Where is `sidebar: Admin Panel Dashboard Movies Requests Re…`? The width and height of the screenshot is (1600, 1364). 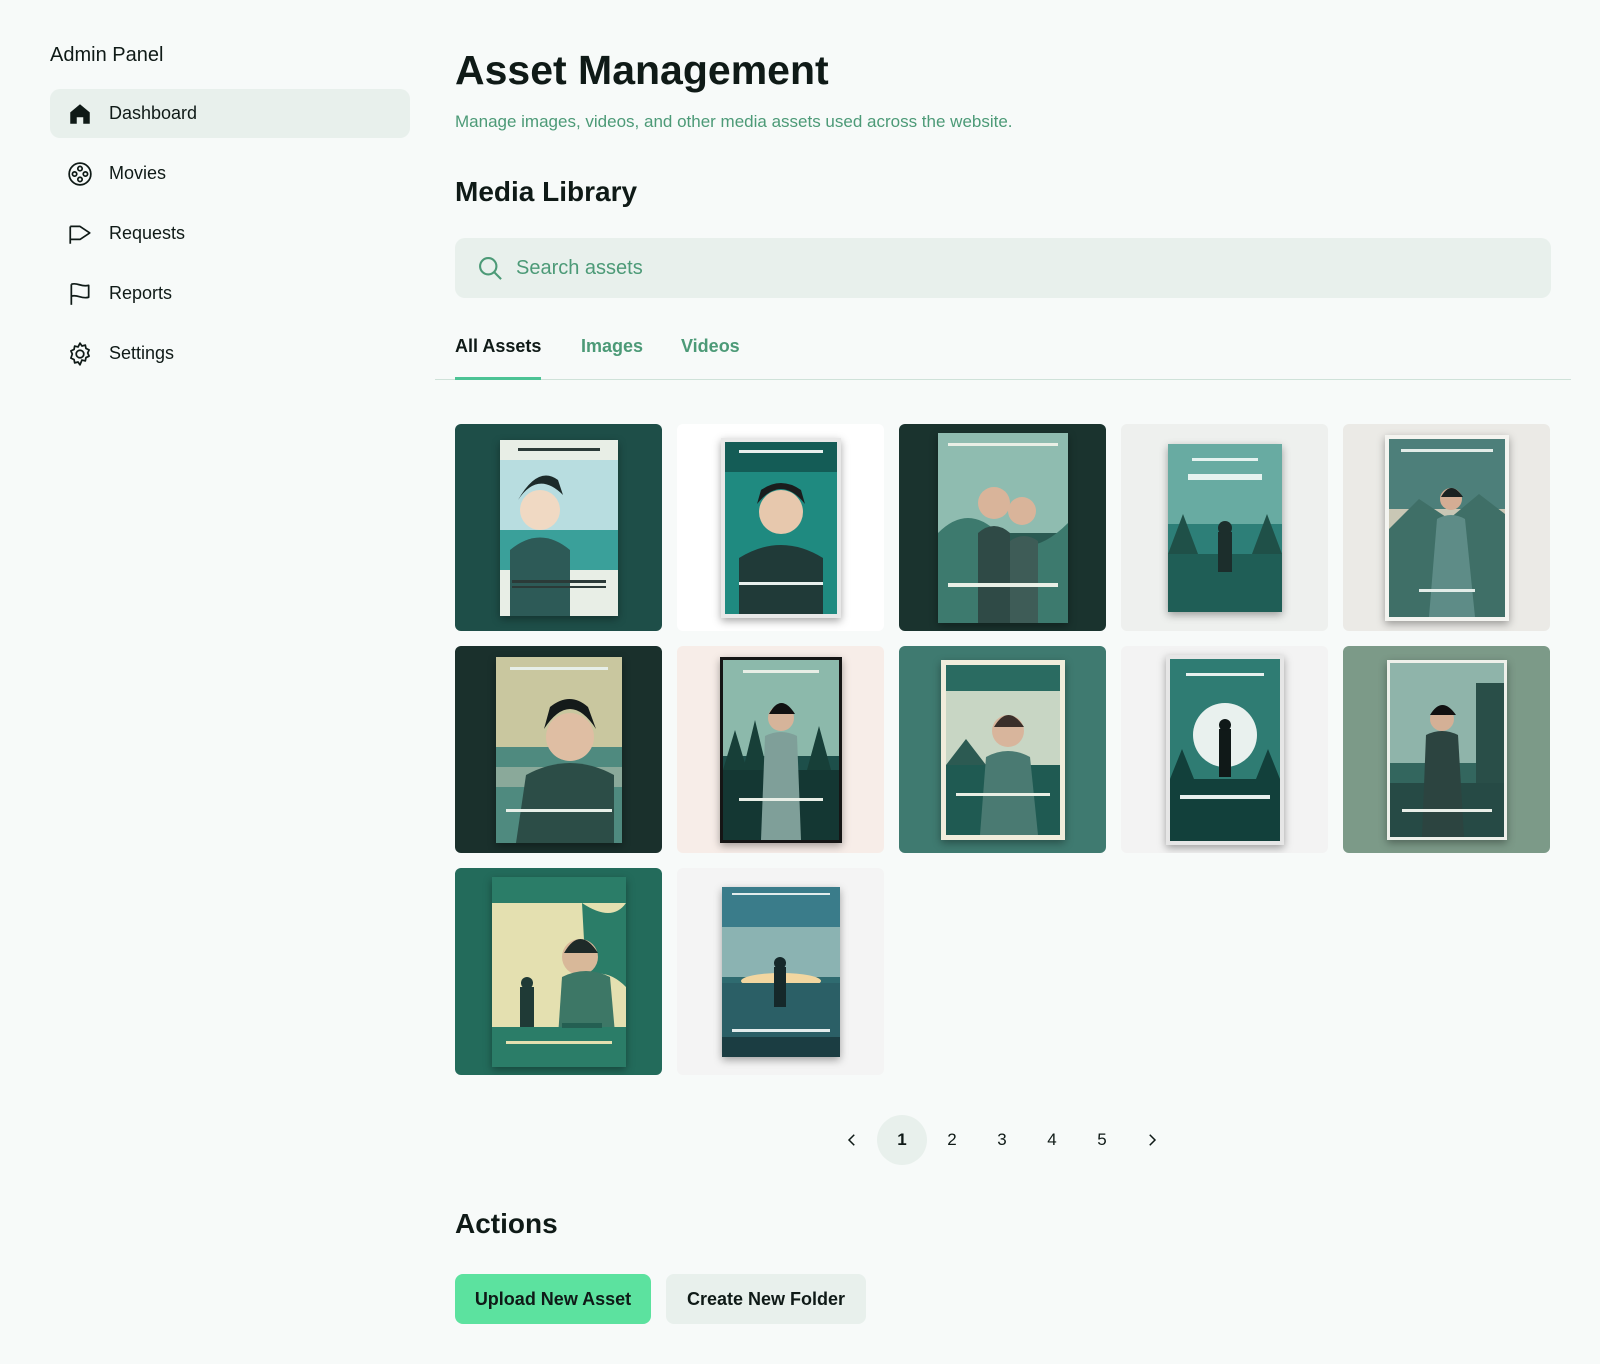 sidebar: Admin Panel Dashboard Movies Requests Re… is located at coordinates (230, 216).